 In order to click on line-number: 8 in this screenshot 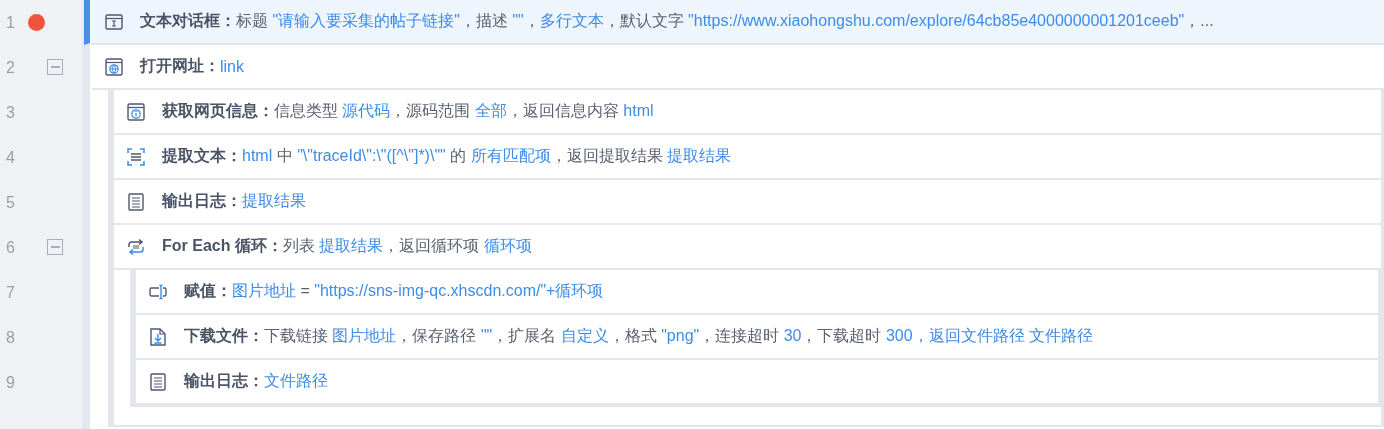, I will do `click(11, 337)`.